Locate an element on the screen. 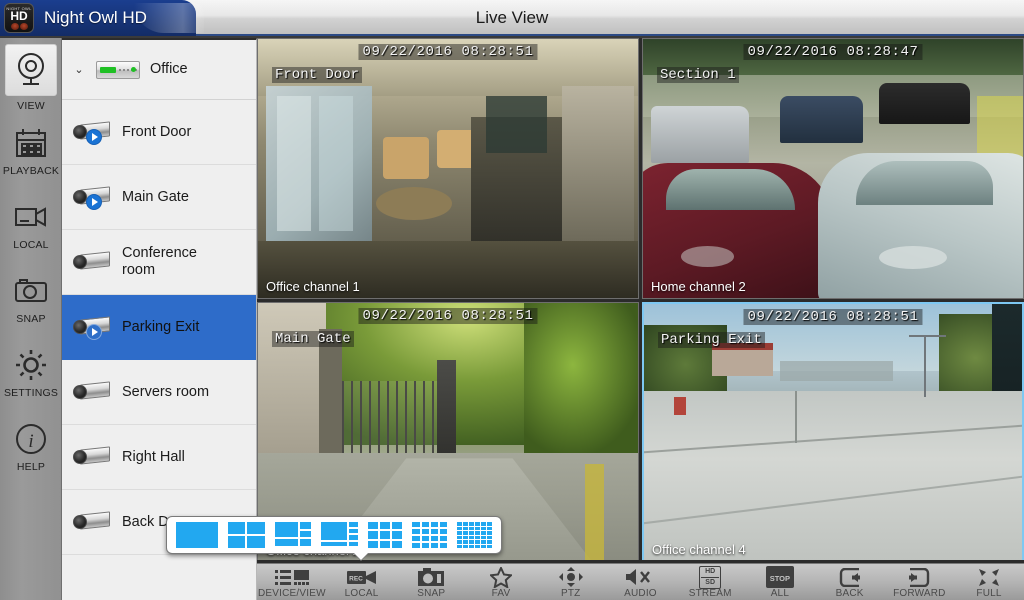 This screenshot has height=600, width=1024. arrow-out-right-icon is located at coordinates (919, 577).